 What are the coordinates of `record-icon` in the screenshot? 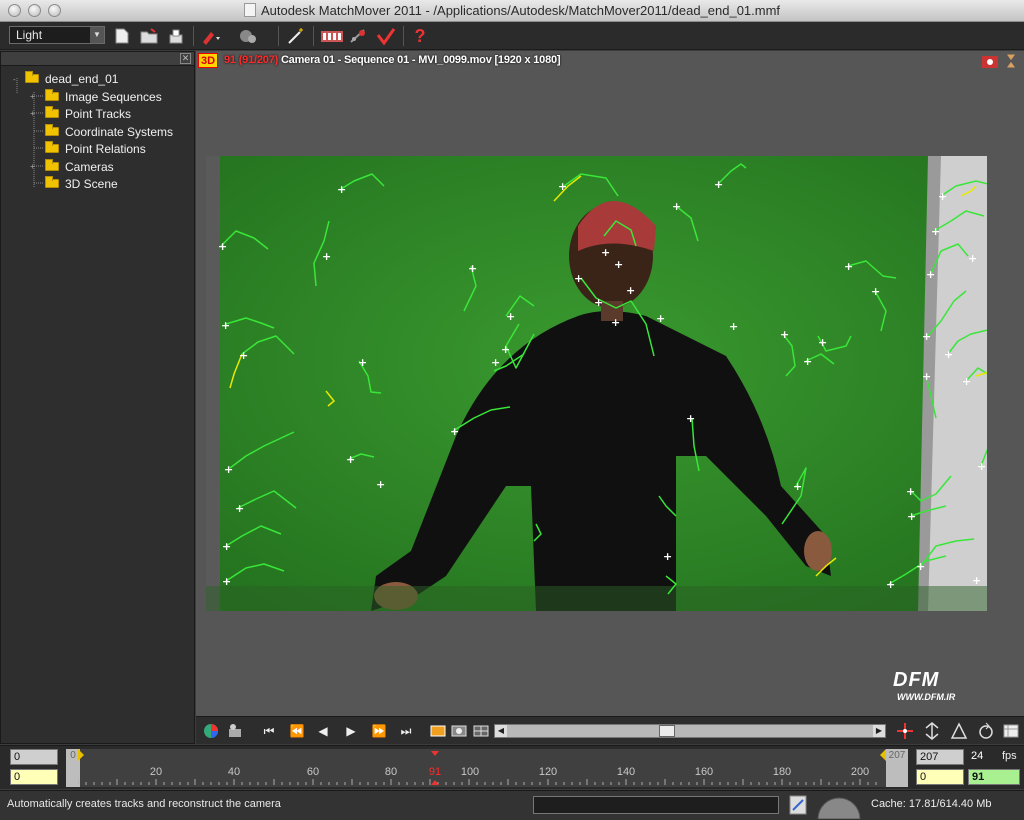 It's located at (459, 731).